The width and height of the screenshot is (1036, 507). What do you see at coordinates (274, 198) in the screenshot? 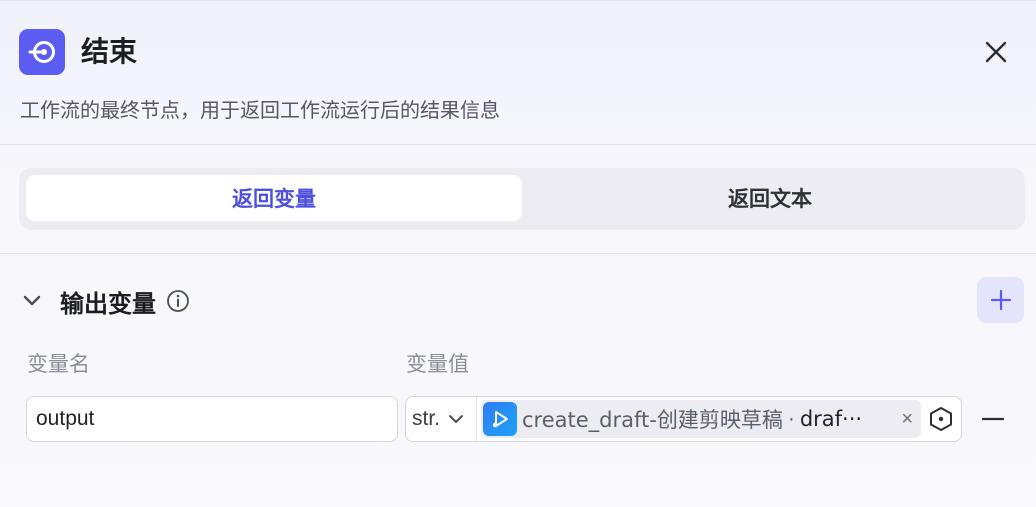
I see `tab-return-variables: 返回变量` at bounding box center [274, 198].